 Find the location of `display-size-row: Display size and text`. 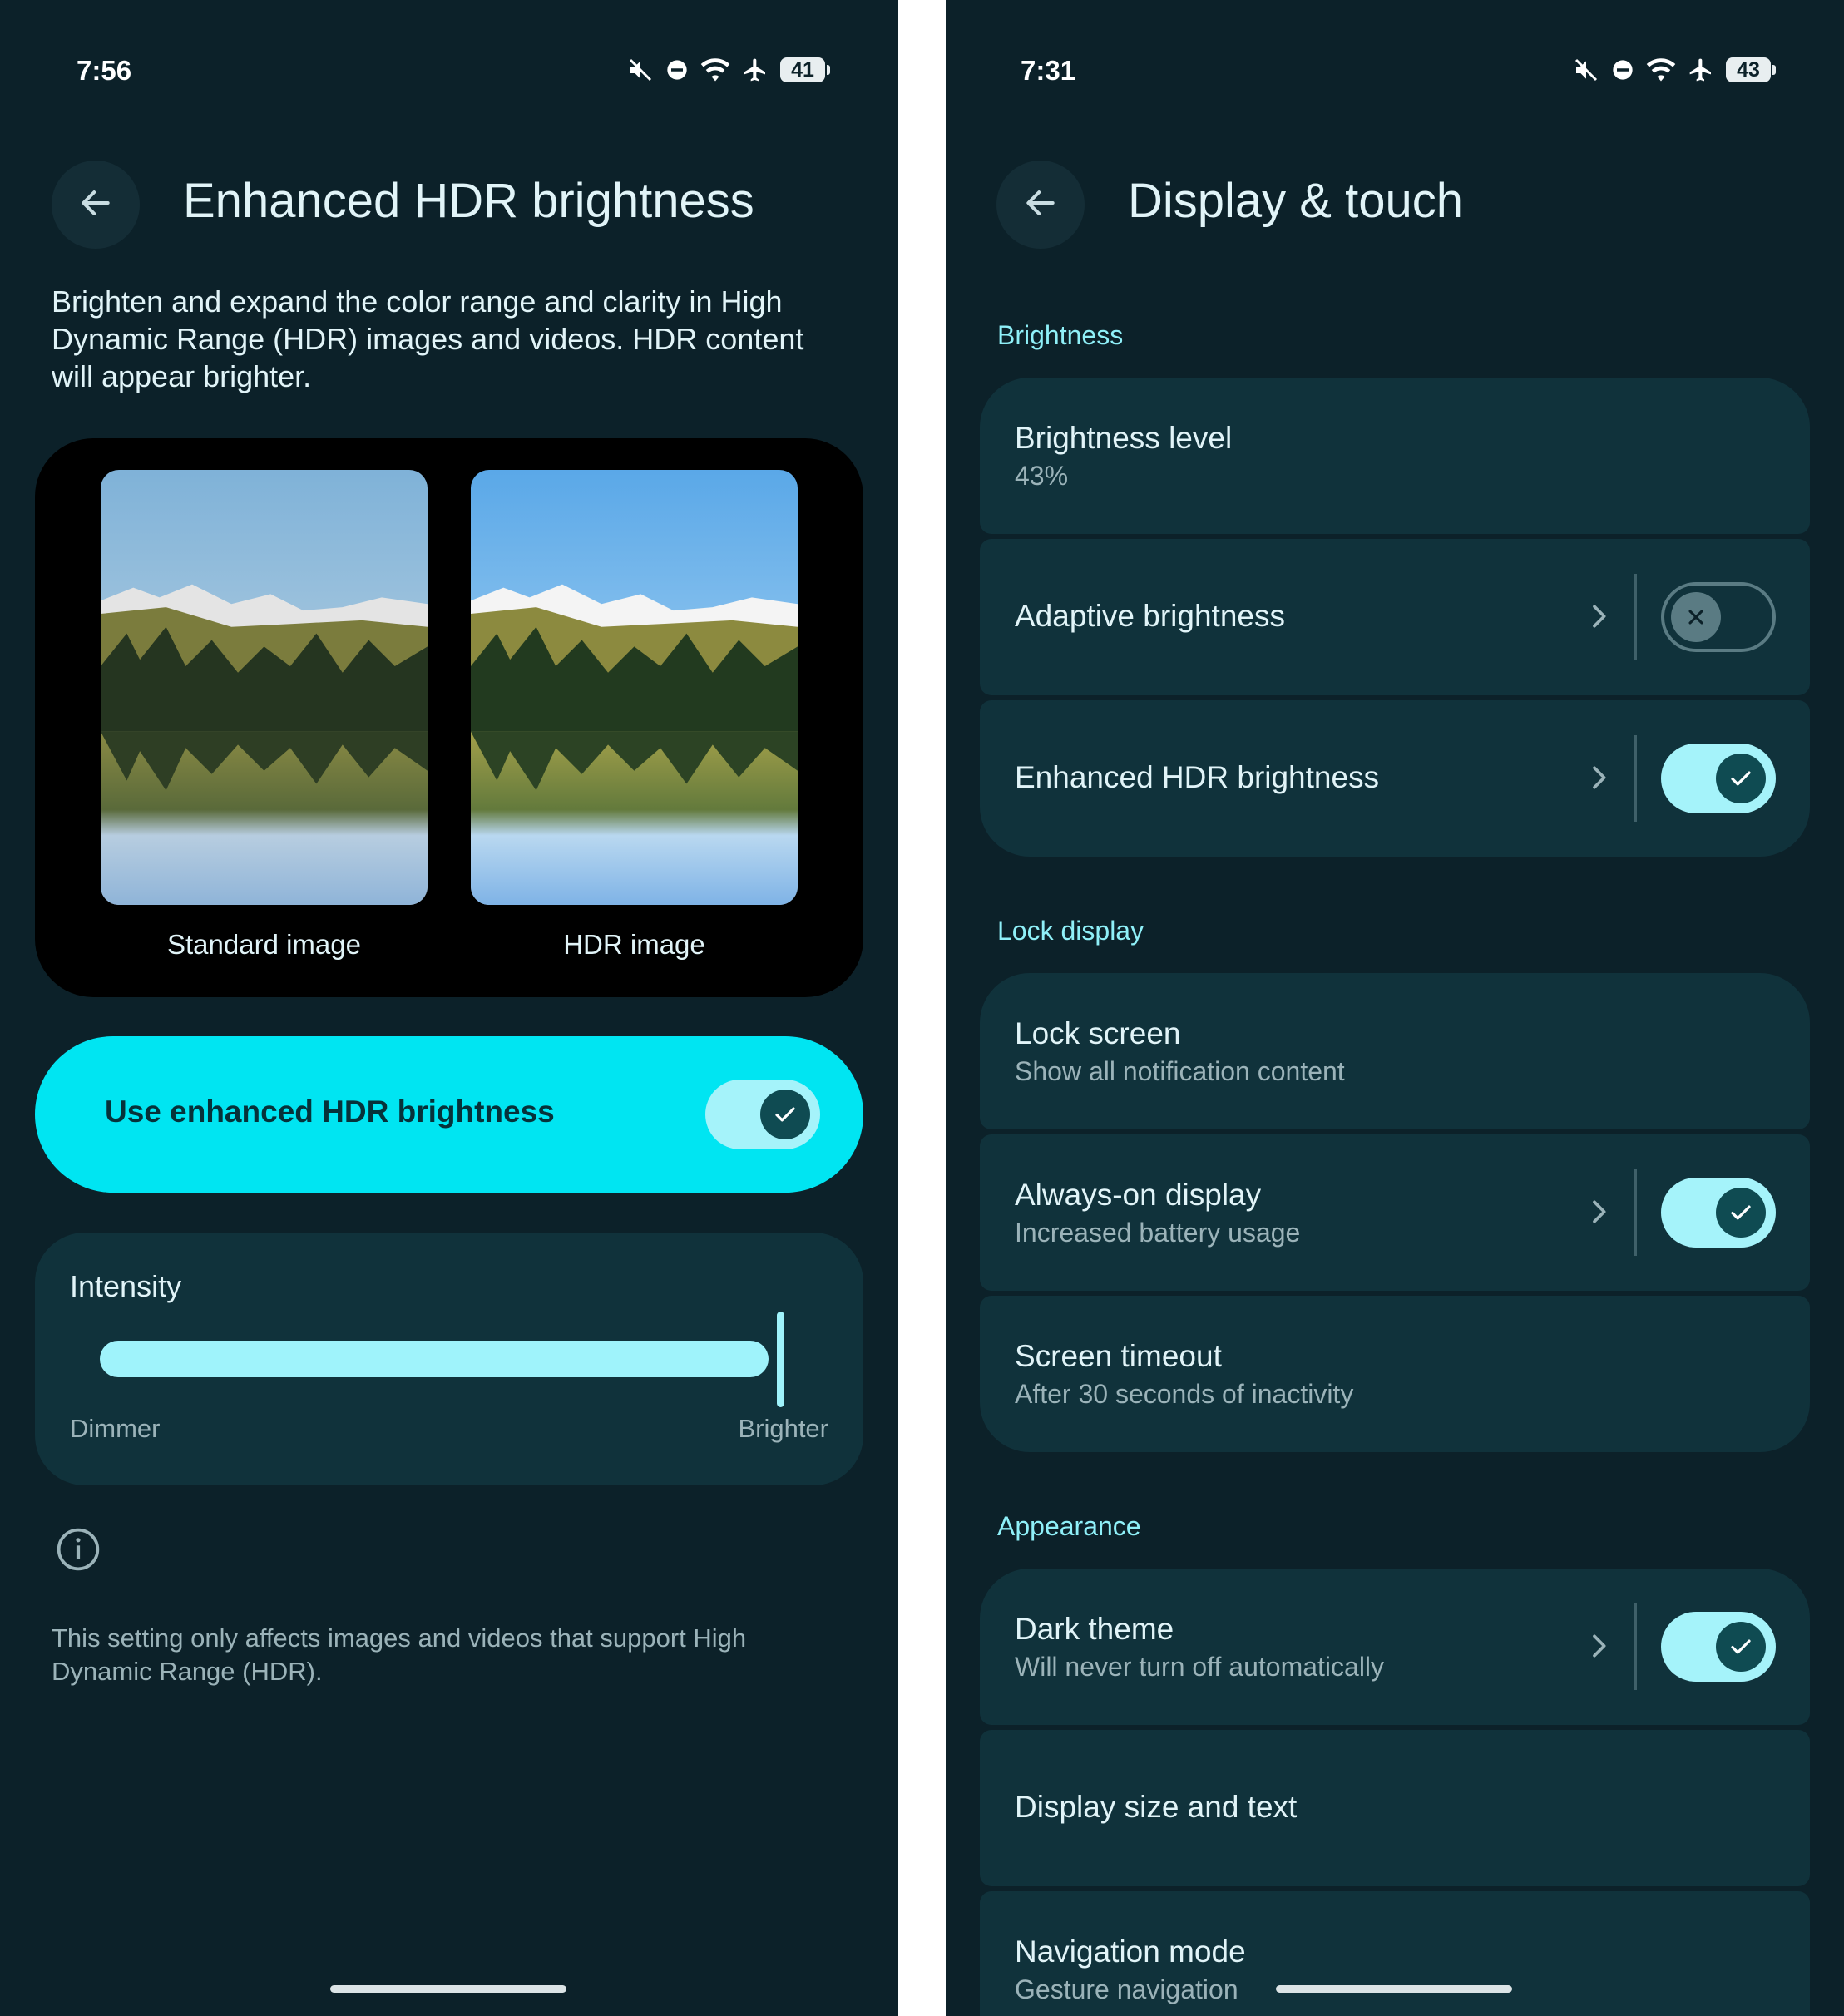

display-size-row: Display size and text is located at coordinates (1395, 1808).